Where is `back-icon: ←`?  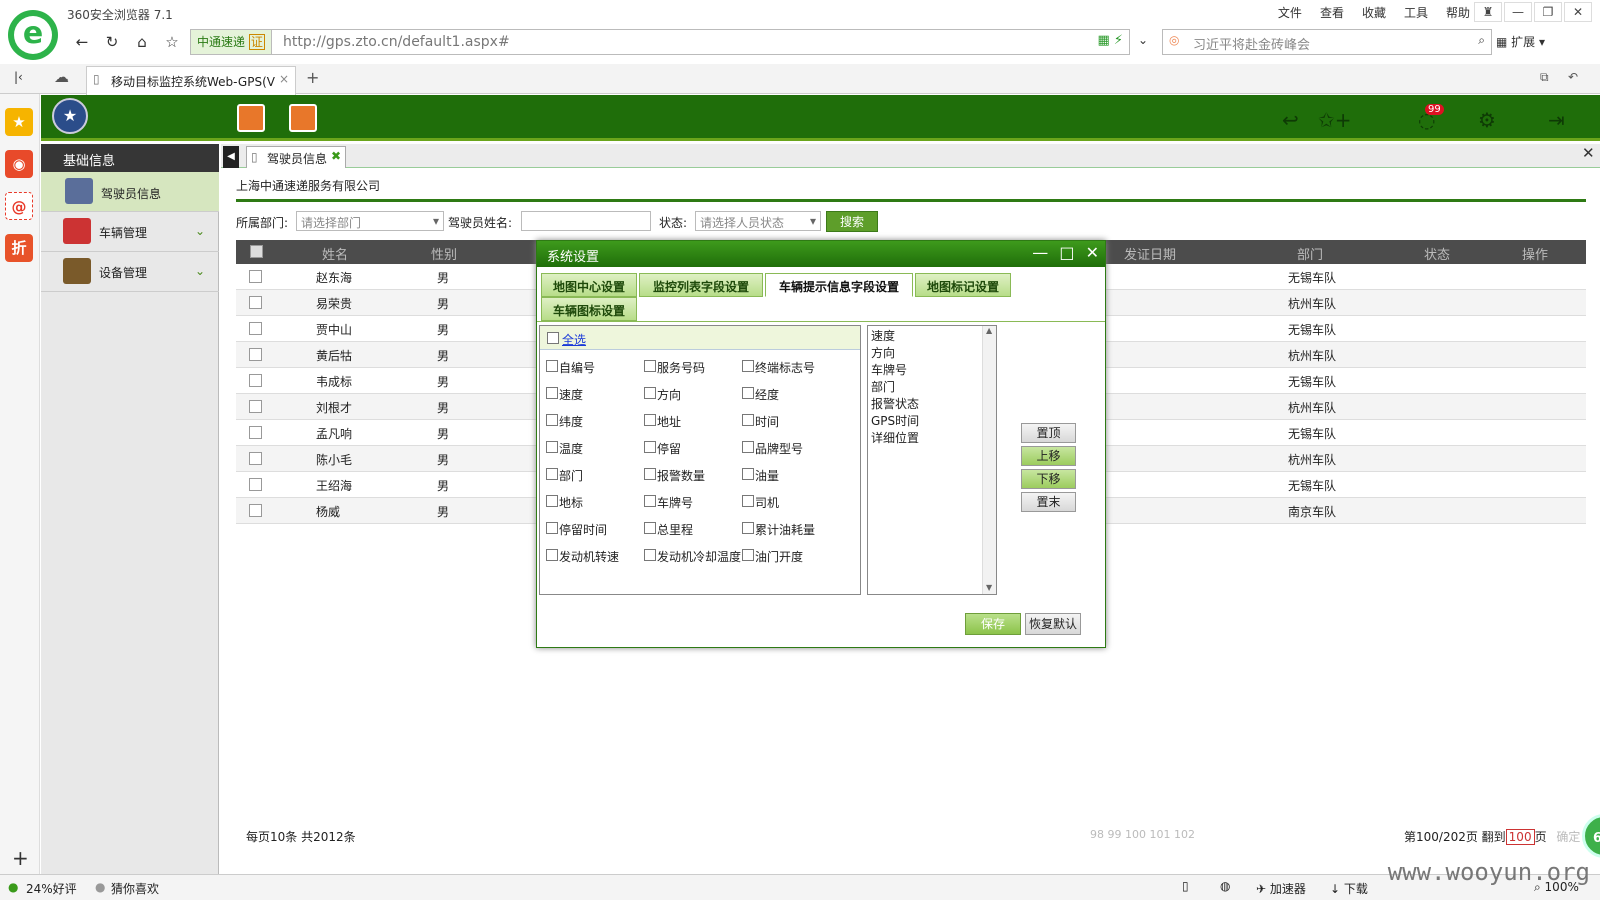 back-icon: ← is located at coordinates (82, 42).